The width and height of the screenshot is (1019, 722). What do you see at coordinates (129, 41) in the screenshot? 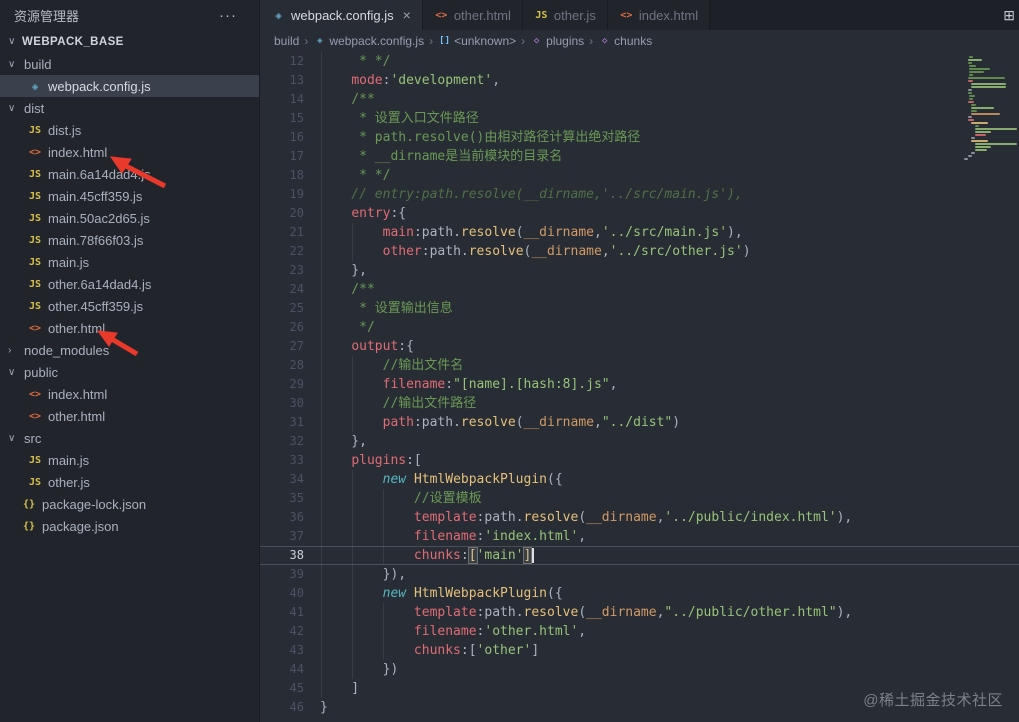
I see `workspace-section-header: ∨ WEBPACK_BASE` at bounding box center [129, 41].